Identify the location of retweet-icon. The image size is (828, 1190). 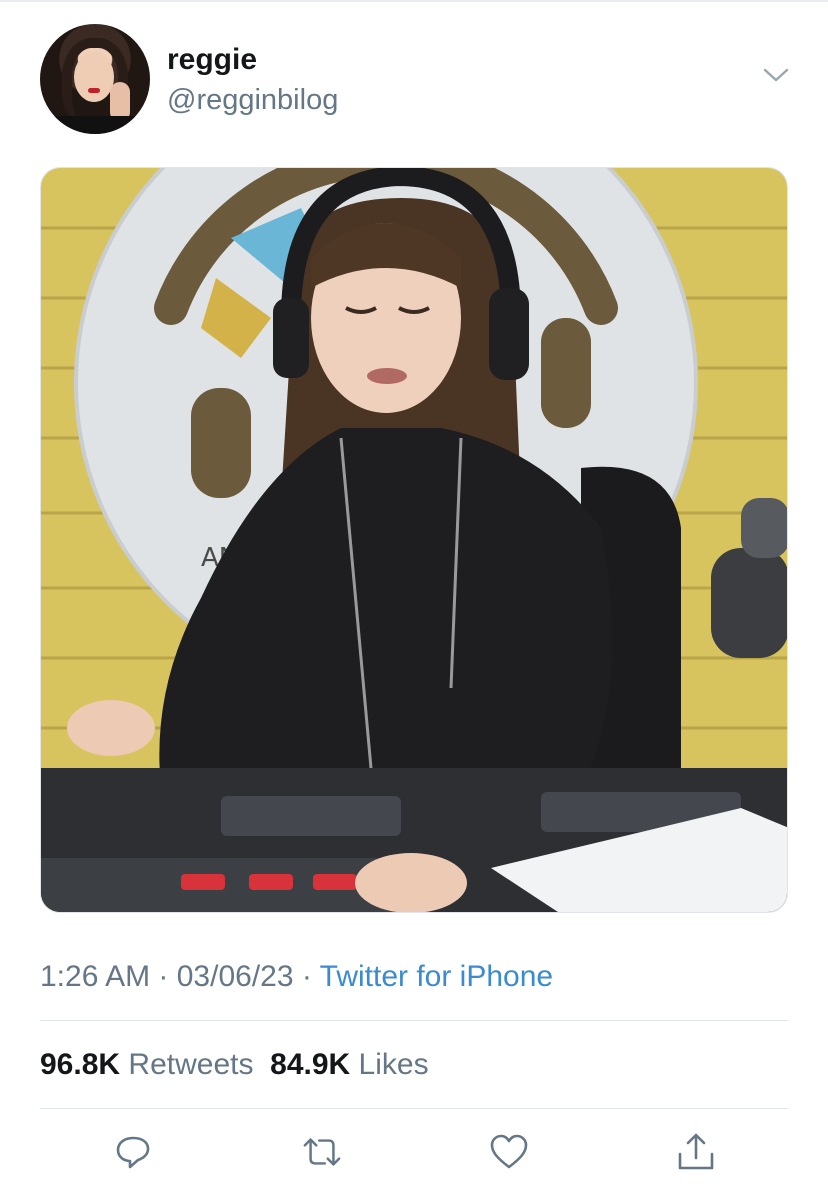
(322, 1152).